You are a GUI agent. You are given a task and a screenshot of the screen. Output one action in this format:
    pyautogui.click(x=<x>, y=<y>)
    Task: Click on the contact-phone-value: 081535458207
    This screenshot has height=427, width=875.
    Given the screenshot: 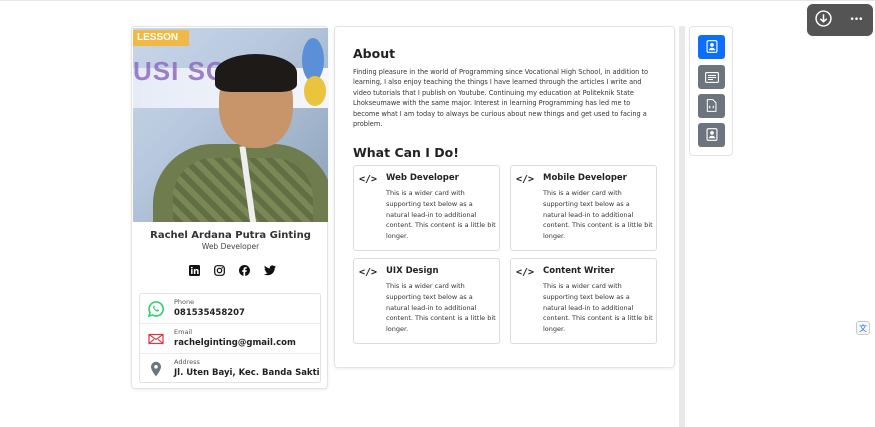 What is the action you would take?
    pyautogui.click(x=209, y=313)
    